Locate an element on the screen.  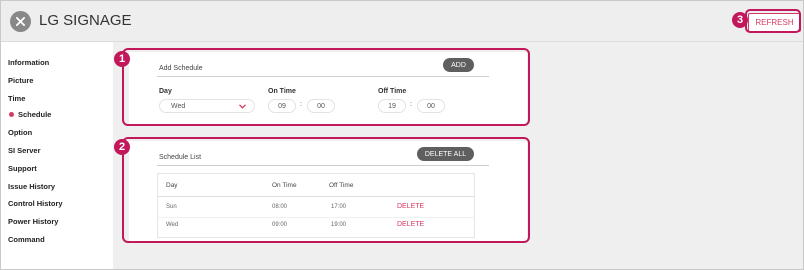
sidebar-item-information: Information is located at coordinates (28, 62).